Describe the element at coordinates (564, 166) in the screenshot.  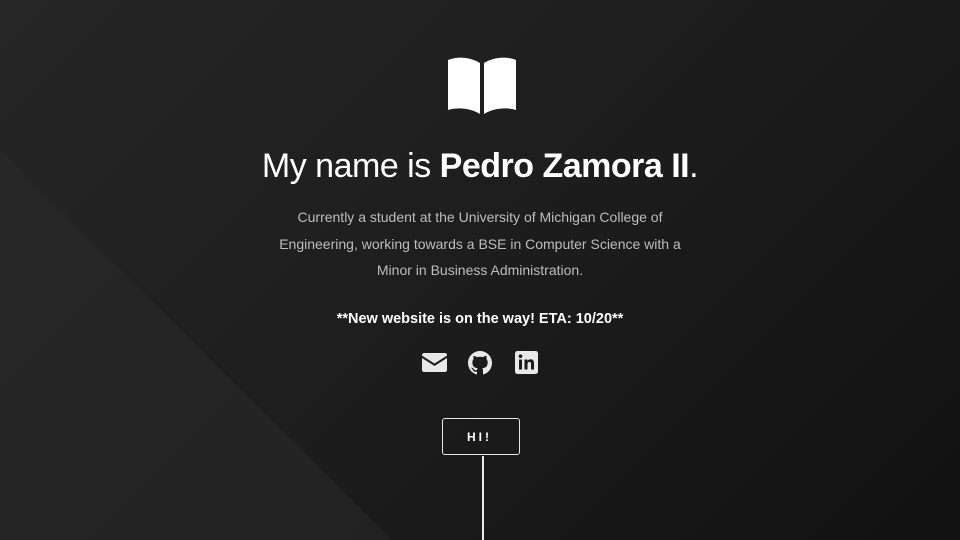
I see `title-name: Pedro Zamora II` at that location.